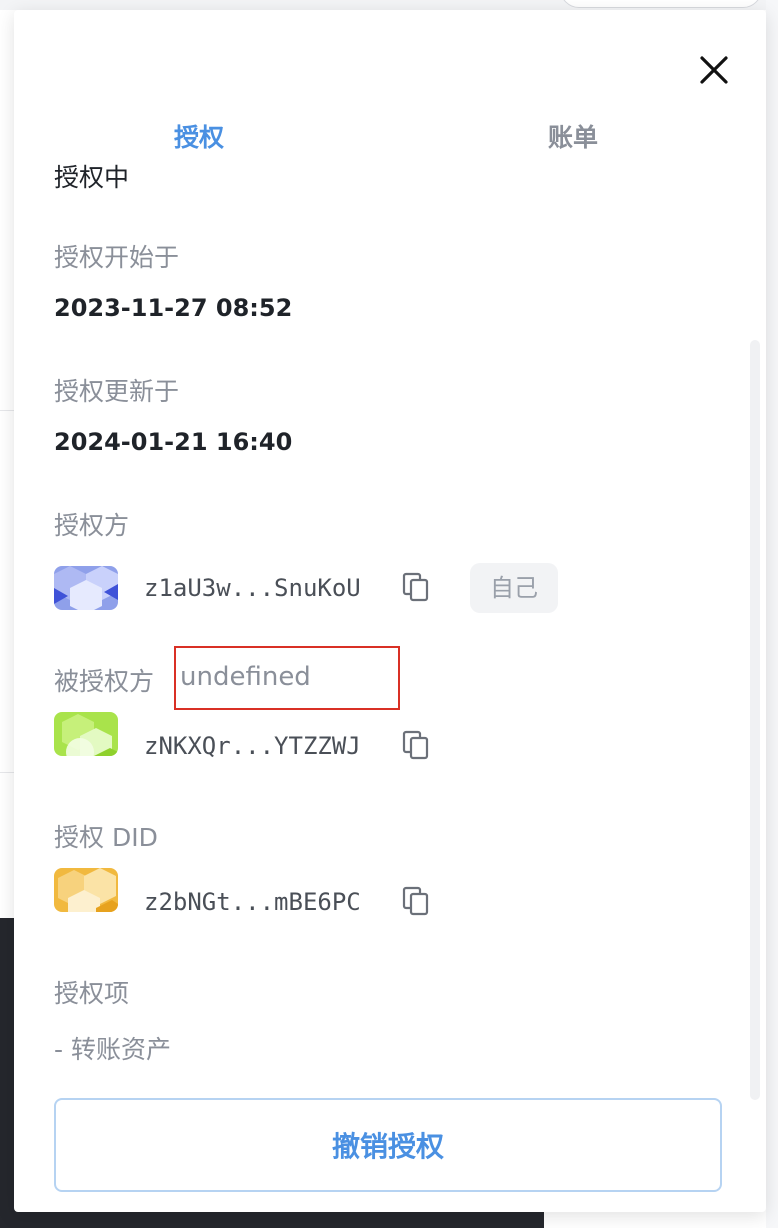  What do you see at coordinates (772, 614) in the screenshot?
I see `background-page-edge` at bounding box center [772, 614].